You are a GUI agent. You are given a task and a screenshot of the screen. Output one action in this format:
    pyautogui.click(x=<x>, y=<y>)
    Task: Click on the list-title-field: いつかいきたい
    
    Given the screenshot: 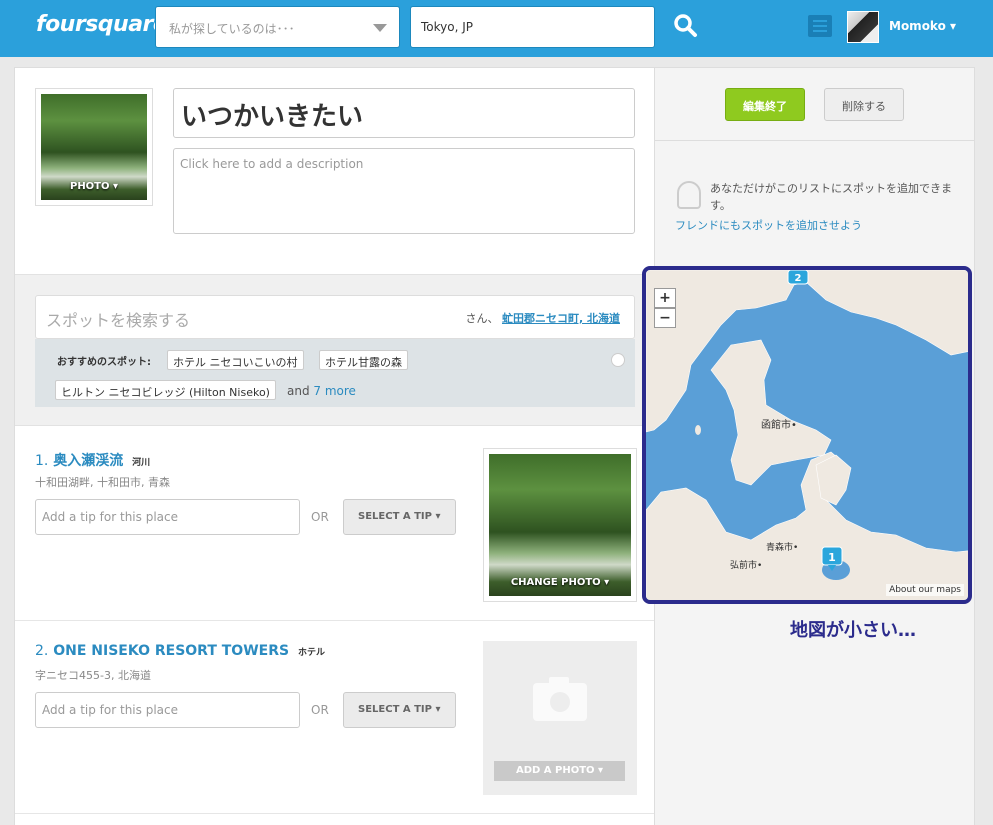 What is the action you would take?
    pyautogui.click(x=404, y=113)
    